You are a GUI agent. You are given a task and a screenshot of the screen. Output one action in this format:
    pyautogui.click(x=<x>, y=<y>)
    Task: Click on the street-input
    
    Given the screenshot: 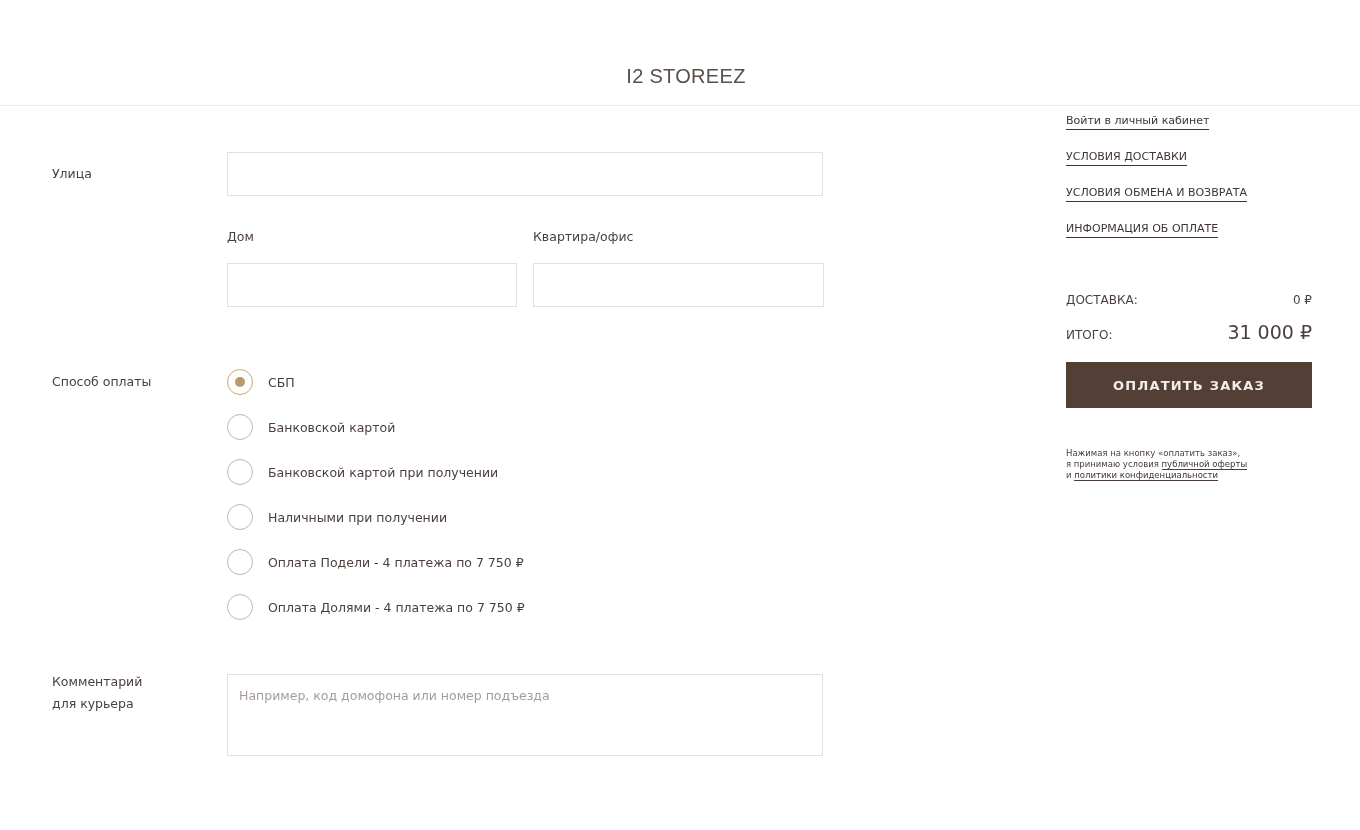 What is the action you would take?
    pyautogui.click(x=525, y=174)
    